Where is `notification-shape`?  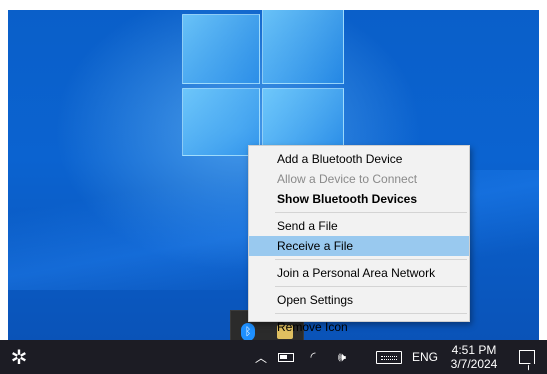 notification-shape is located at coordinates (527, 357).